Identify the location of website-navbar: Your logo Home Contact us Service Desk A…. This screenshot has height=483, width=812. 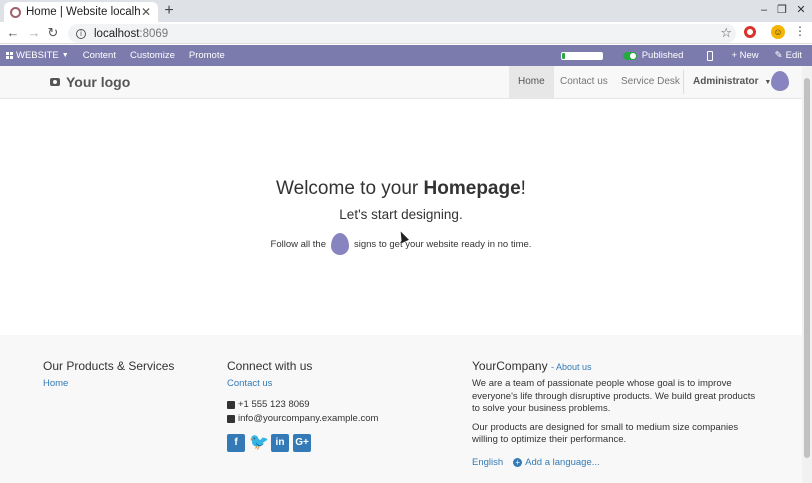
(401, 82).